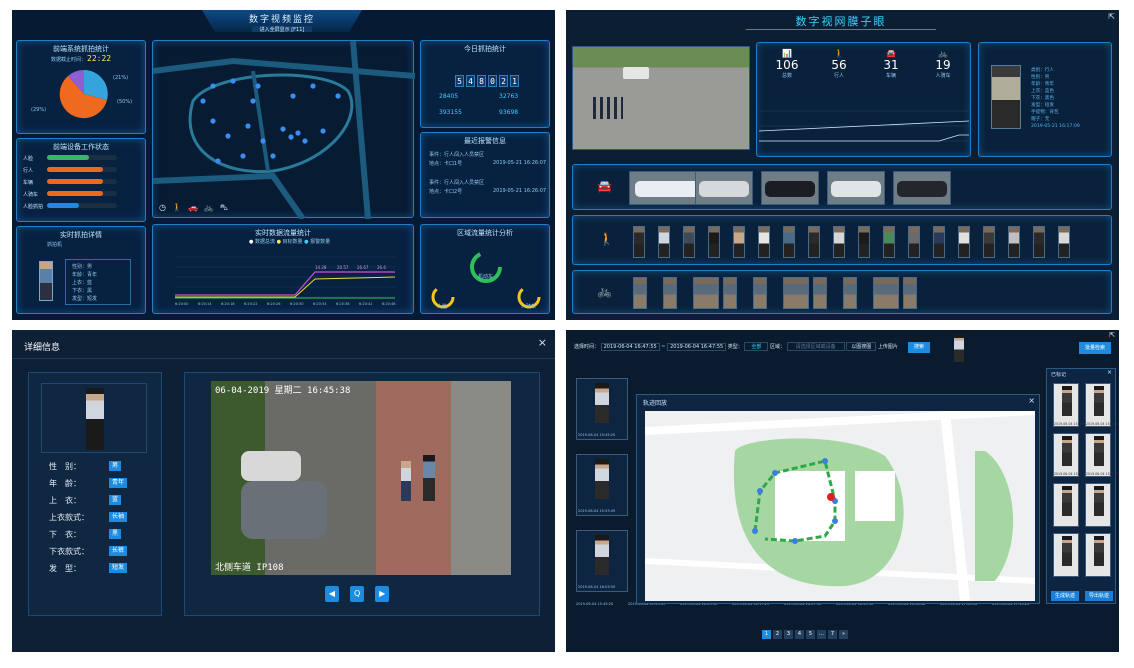 This screenshot has height=668, width=1134. I want to click on page-button: 4, so click(799, 634).